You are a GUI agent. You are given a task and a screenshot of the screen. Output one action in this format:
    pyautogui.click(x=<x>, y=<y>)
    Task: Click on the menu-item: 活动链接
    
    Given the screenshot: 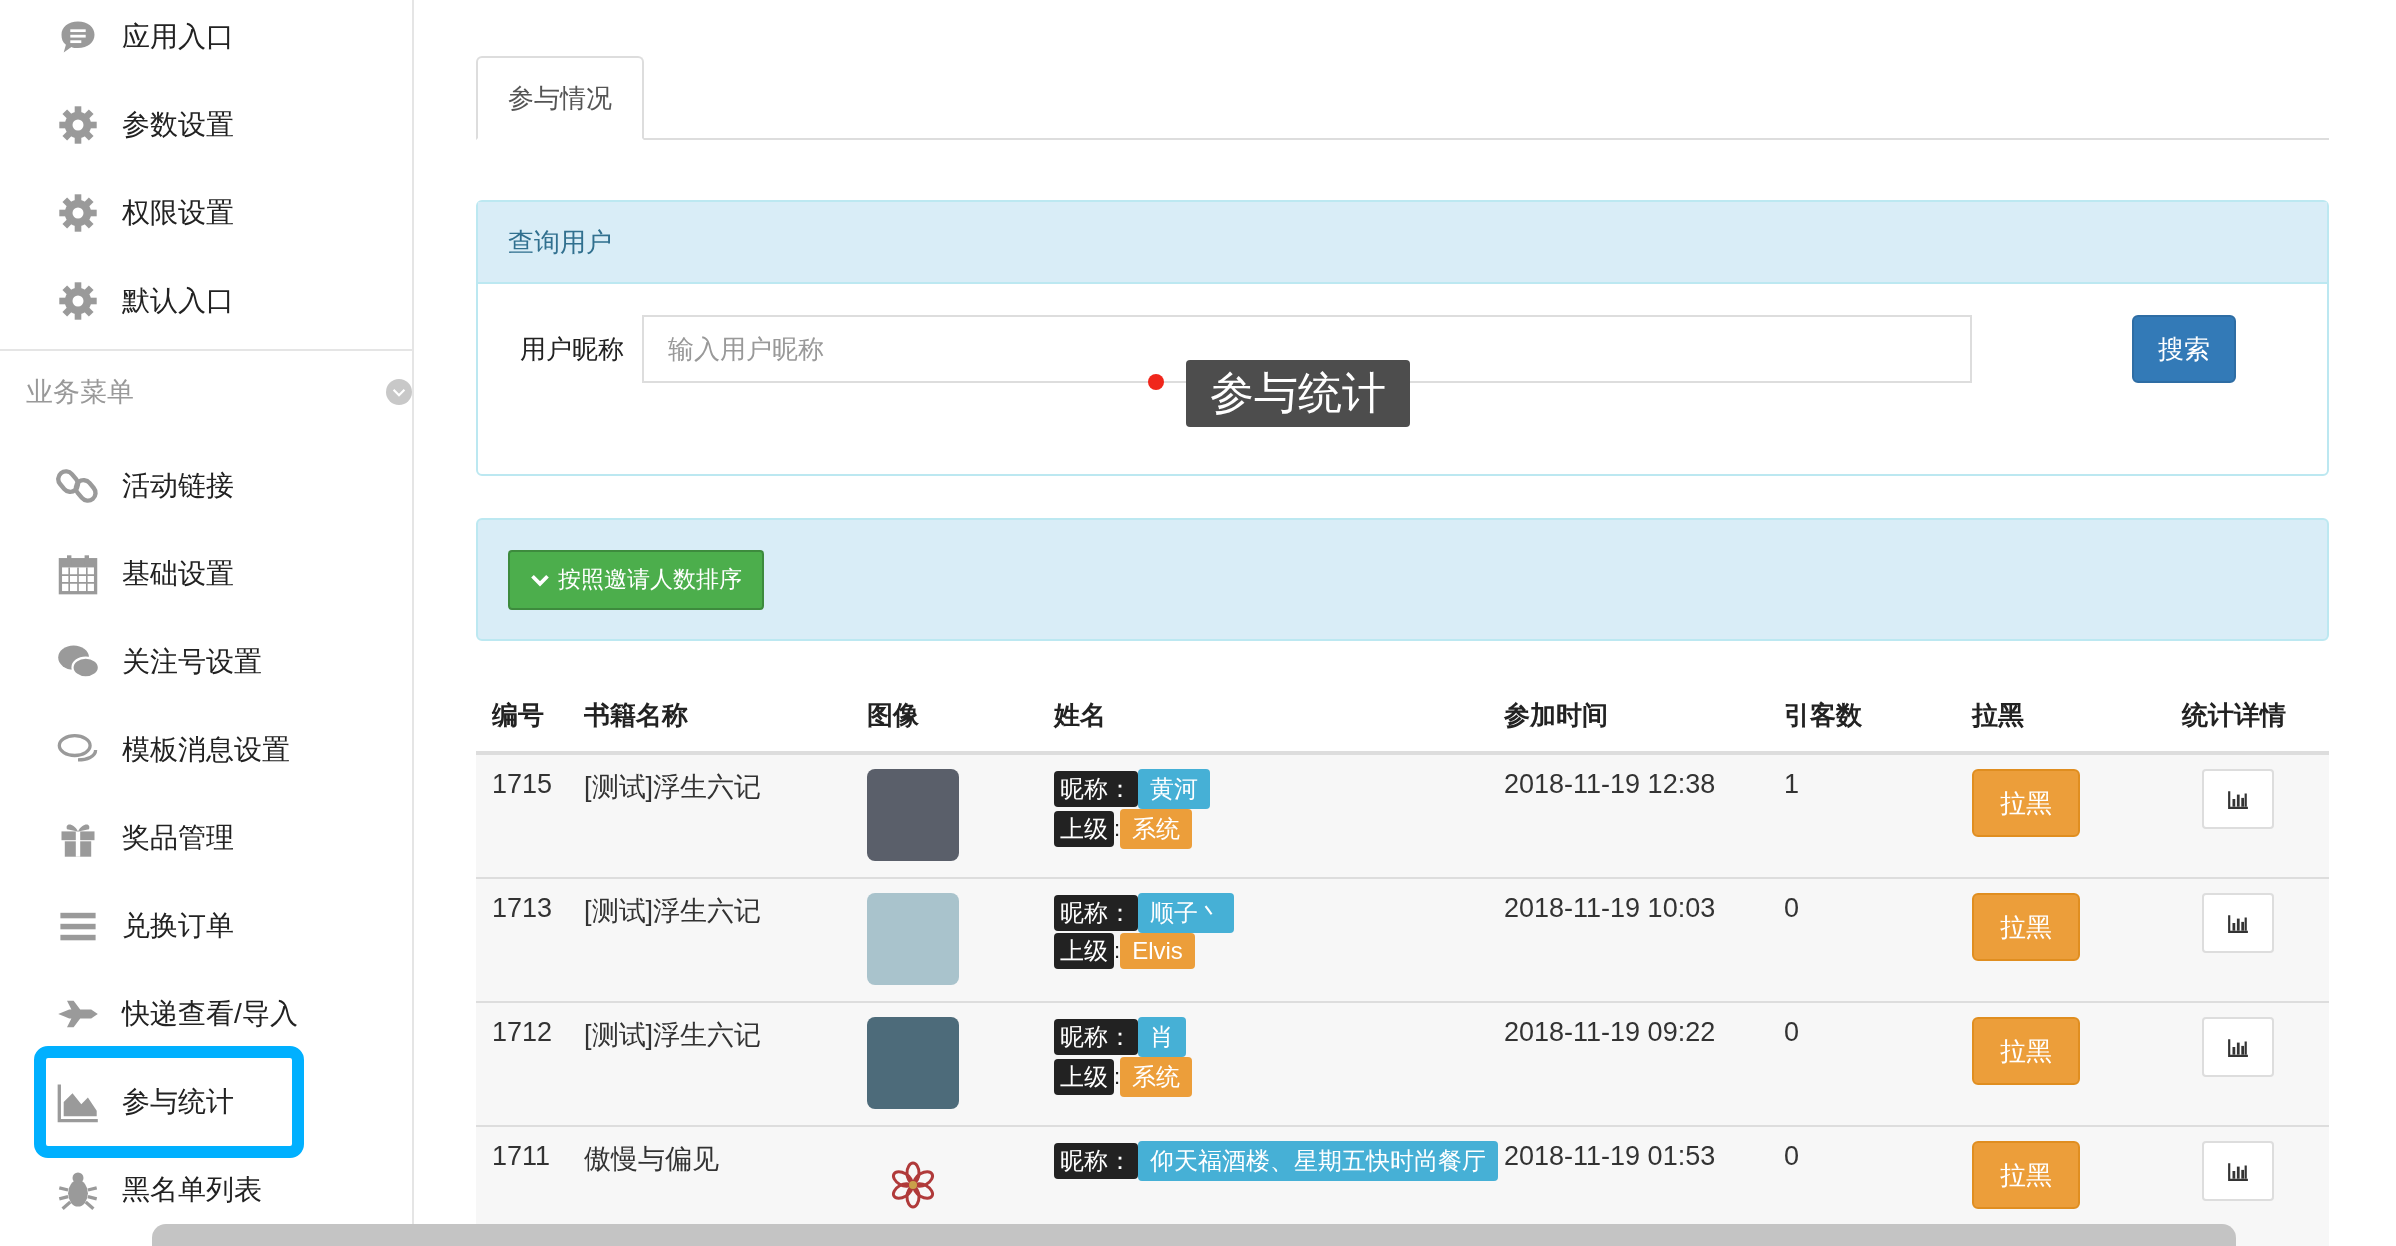 What is the action you would take?
    pyautogui.click(x=201, y=486)
    